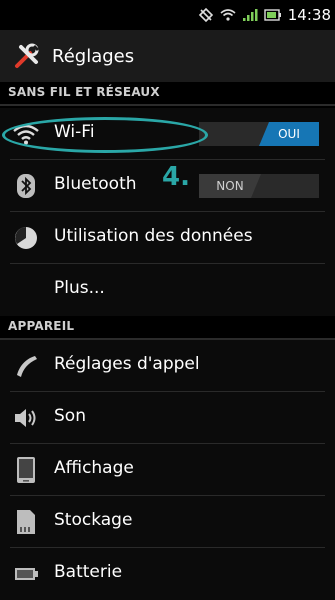 This screenshot has width=335, height=600. I want to click on wifi-icon, so click(26, 134).